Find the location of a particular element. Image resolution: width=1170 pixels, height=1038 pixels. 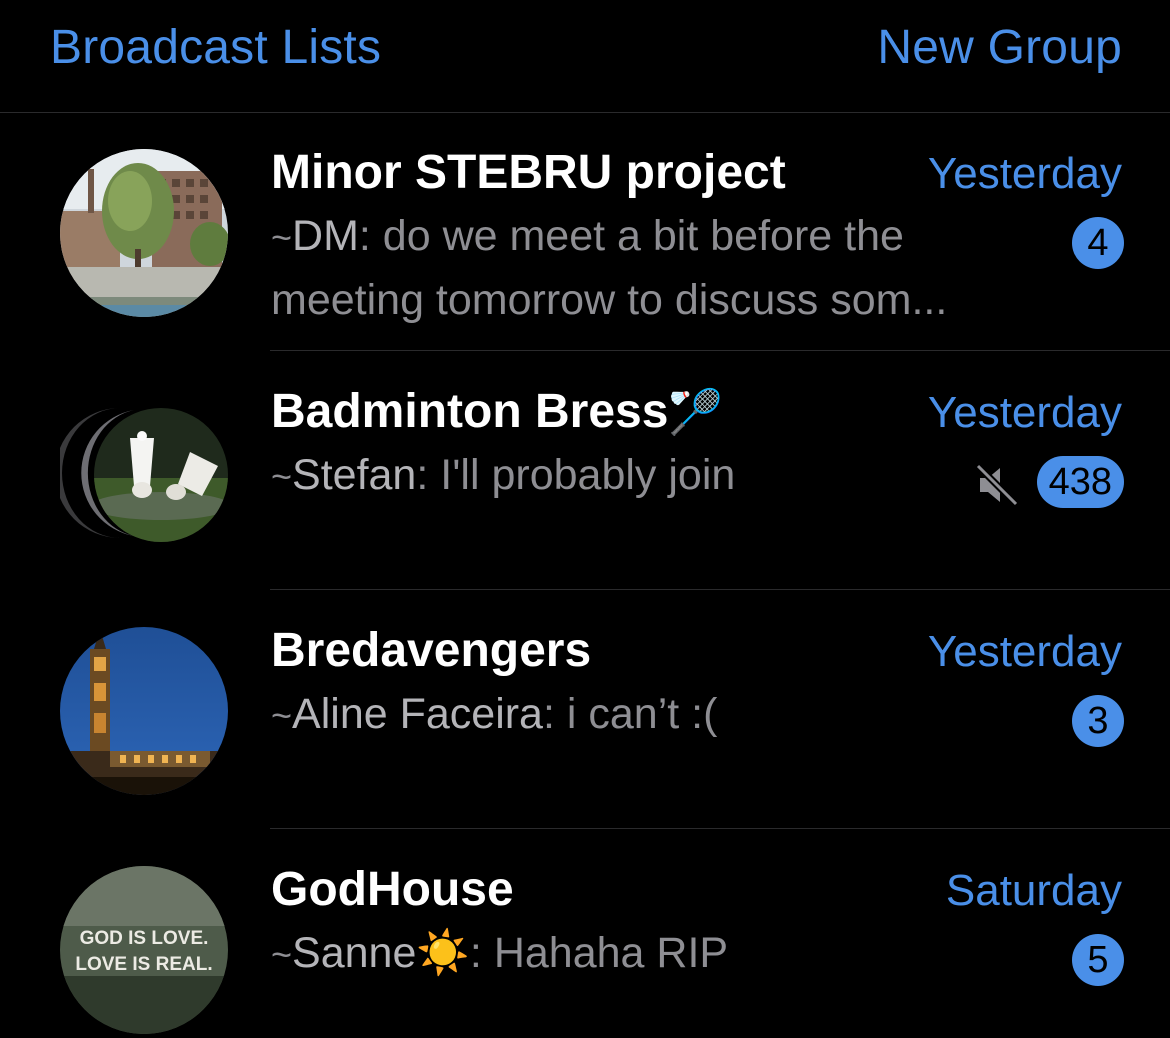

sender-name: DM is located at coordinates (325, 236).